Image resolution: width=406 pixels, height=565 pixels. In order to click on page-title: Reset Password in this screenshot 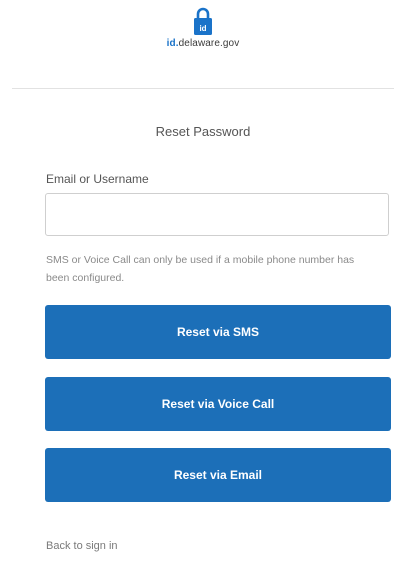, I will do `click(203, 131)`.